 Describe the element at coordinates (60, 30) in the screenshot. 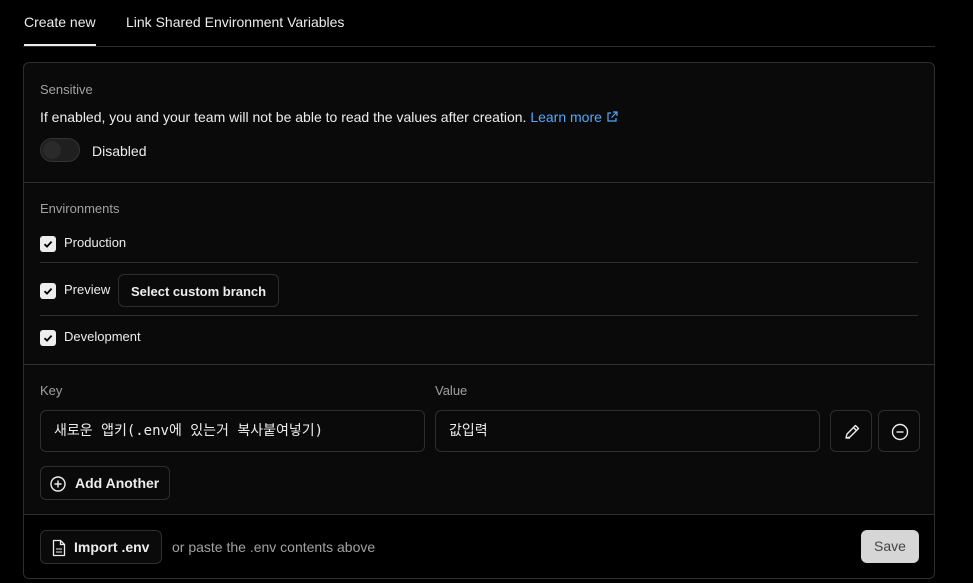

I see `tab-create-new: Create new` at that location.